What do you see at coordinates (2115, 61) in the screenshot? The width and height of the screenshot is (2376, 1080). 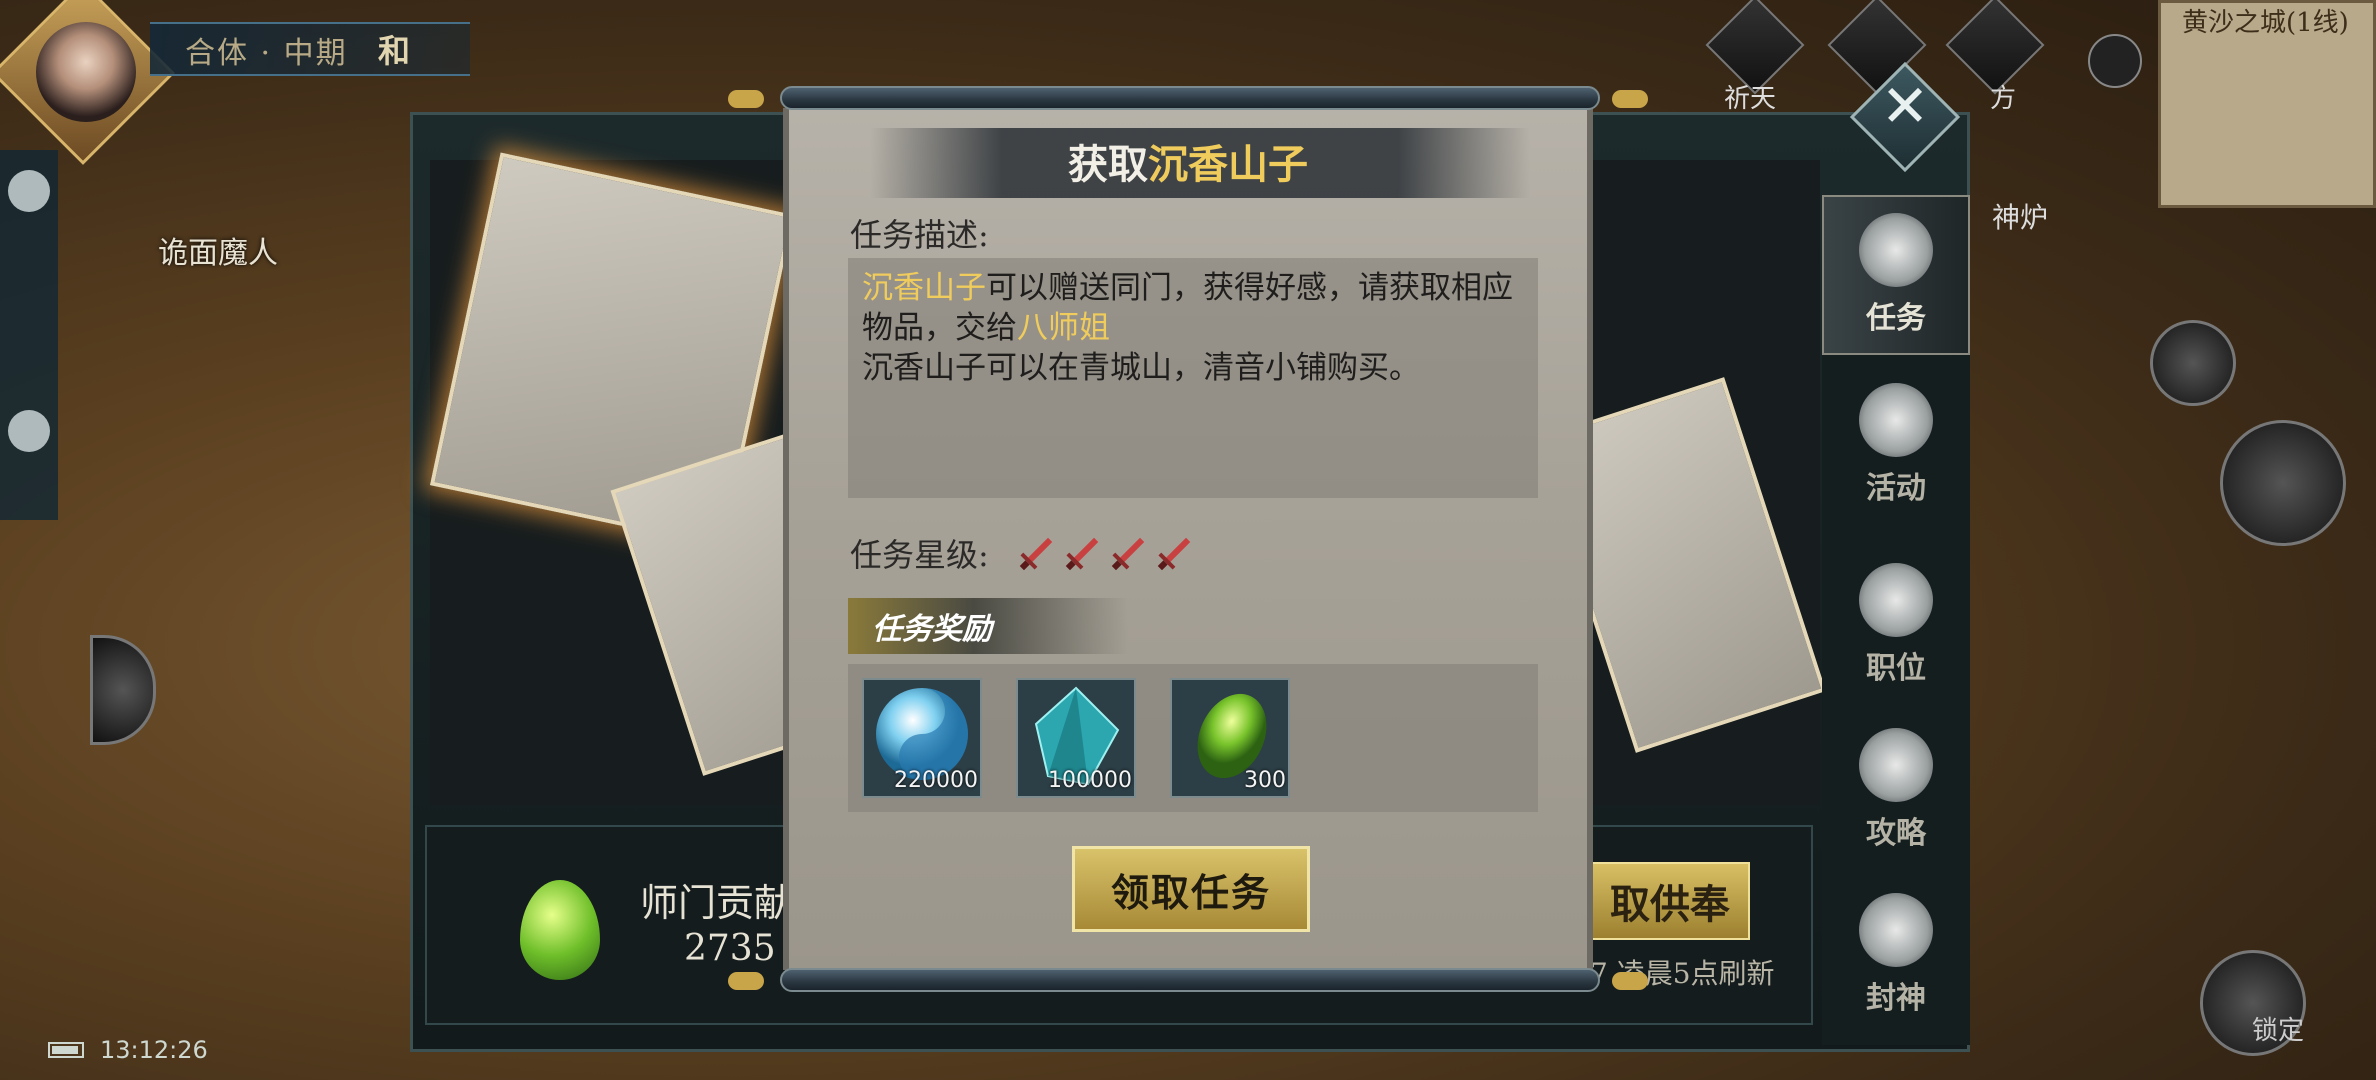 I see `expand-arrow-icon` at bounding box center [2115, 61].